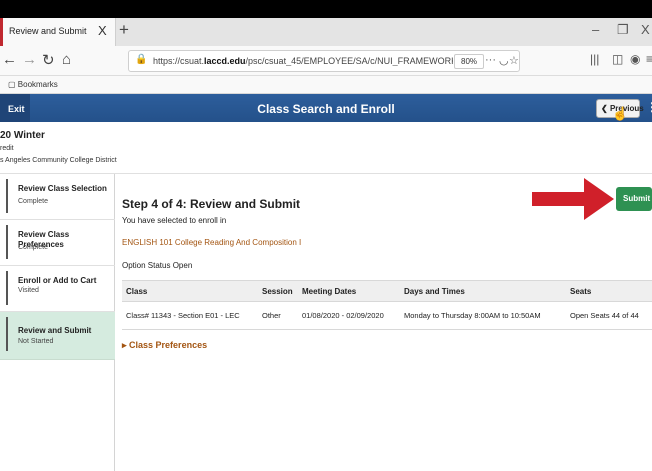 This screenshot has height=471, width=652. Describe the element at coordinates (57, 280) in the screenshot. I see `step-label: Enroll or Add to Cart` at that location.